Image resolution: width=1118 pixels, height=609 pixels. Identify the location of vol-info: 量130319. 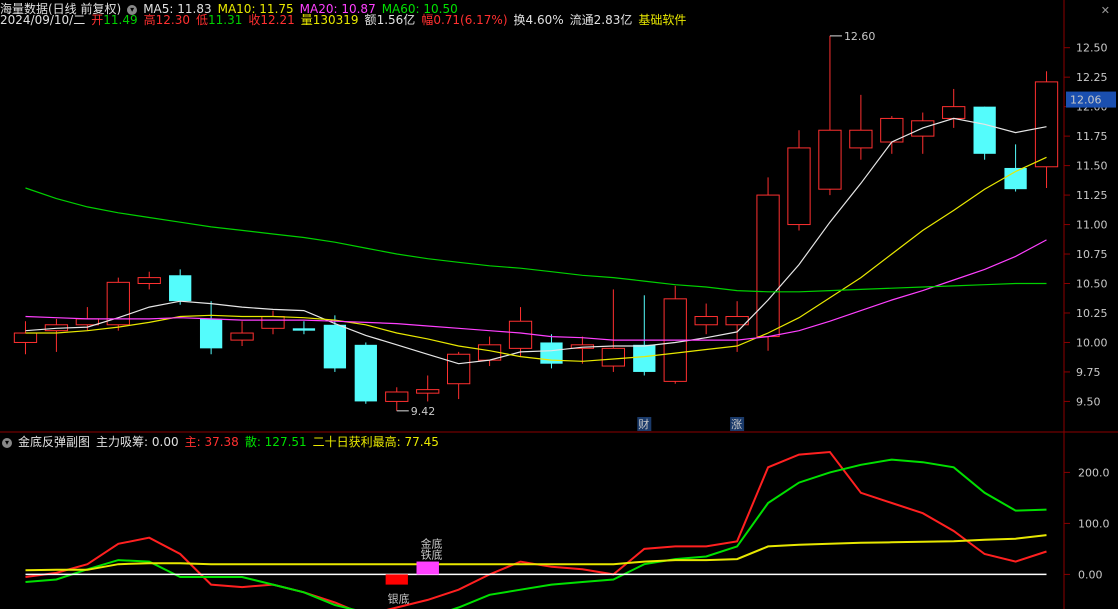
(330, 20).